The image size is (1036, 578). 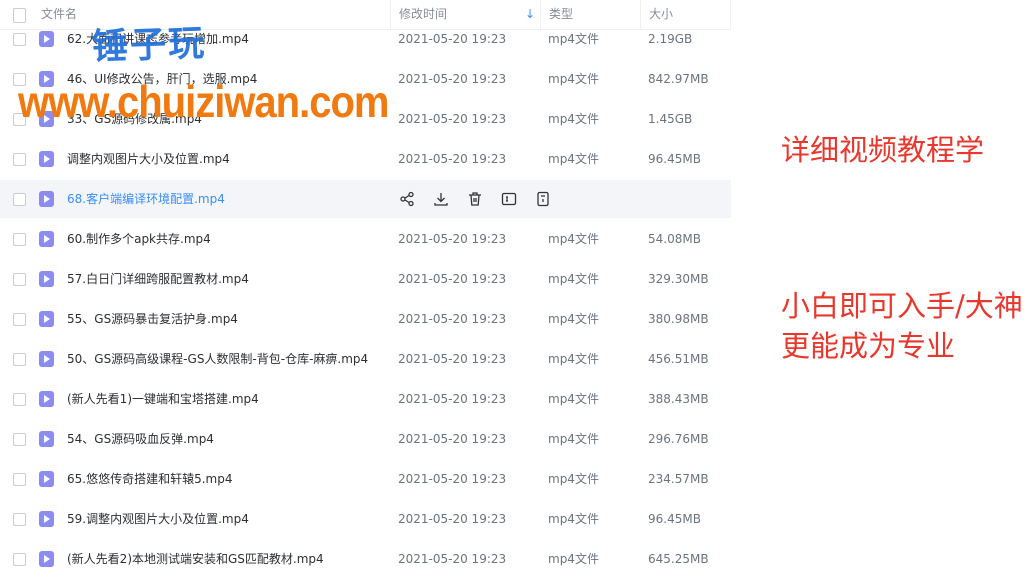 What do you see at coordinates (475, 199) in the screenshot?
I see `delete-icon` at bounding box center [475, 199].